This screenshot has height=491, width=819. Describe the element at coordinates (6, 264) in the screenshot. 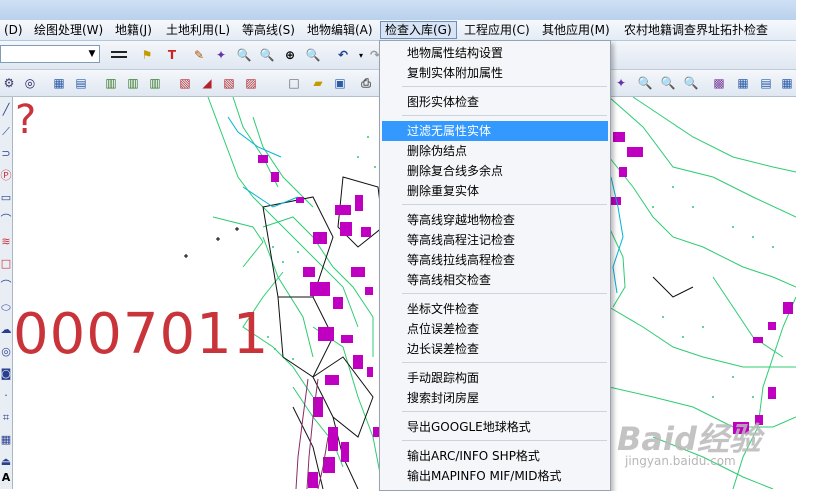

I see `region-icon: □` at that location.